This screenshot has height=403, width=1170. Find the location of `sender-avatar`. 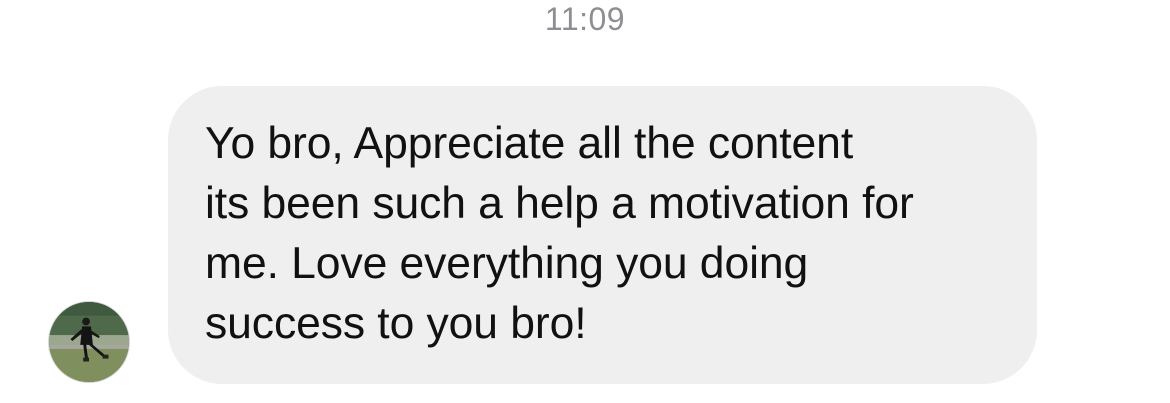

sender-avatar is located at coordinates (89, 342).